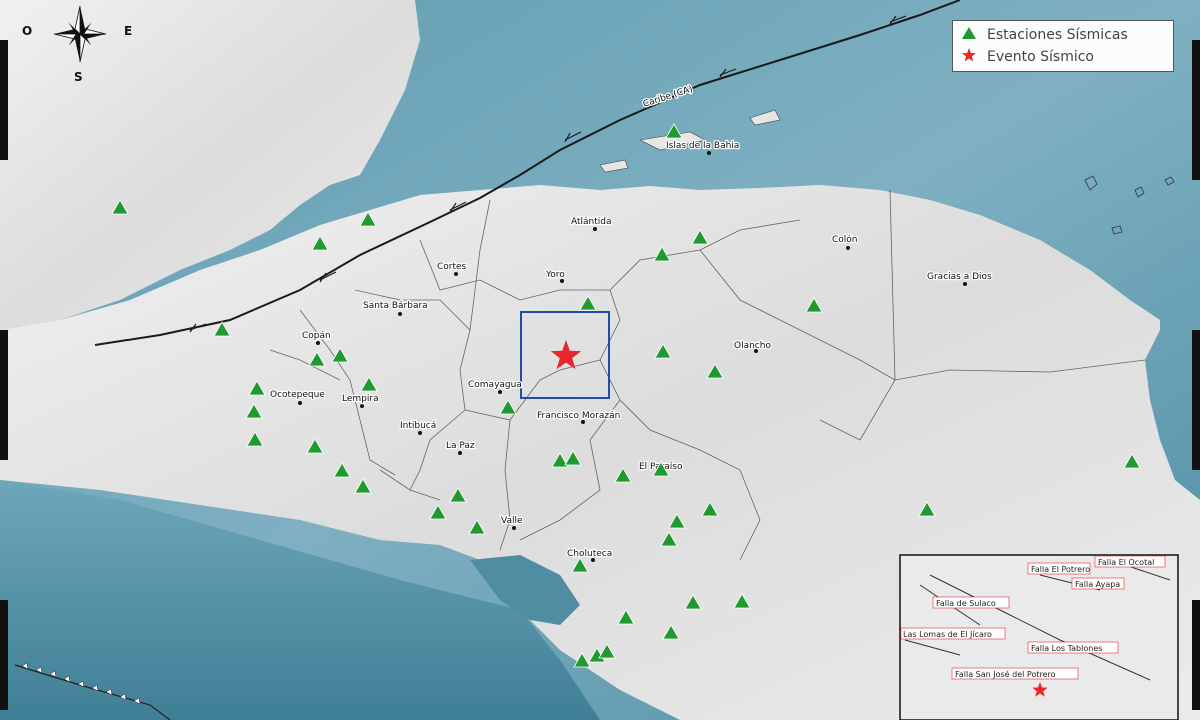 The height and width of the screenshot is (720, 1200). What do you see at coordinates (460, 446) in the screenshot?
I see `place-la-paz: La Paz` at bounding box center [460, 446].